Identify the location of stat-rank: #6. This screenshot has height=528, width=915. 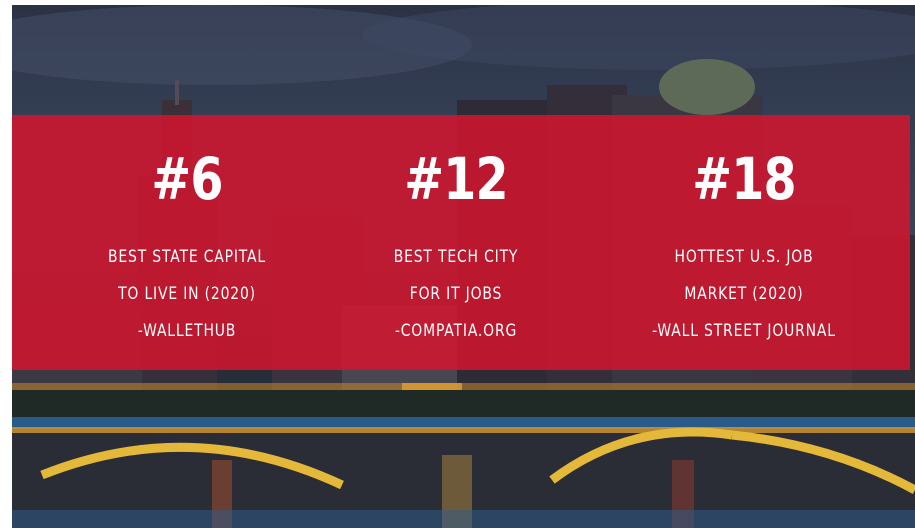
(187, 179).